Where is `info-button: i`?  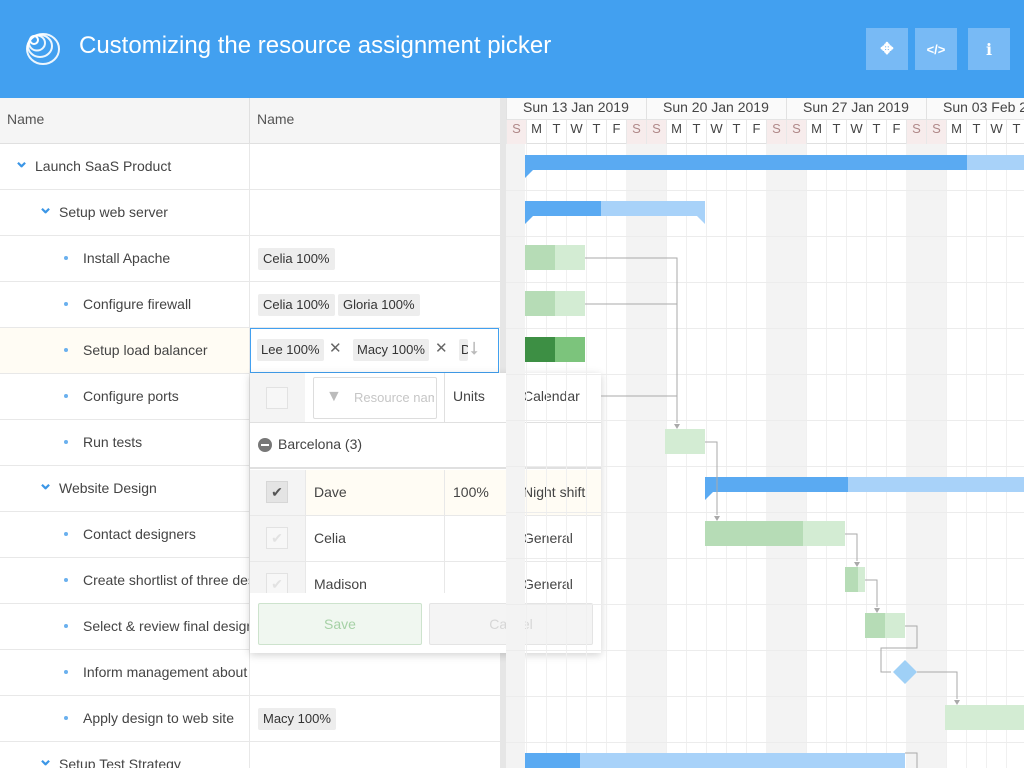
info-button: i is located at coordinates (989, 49).